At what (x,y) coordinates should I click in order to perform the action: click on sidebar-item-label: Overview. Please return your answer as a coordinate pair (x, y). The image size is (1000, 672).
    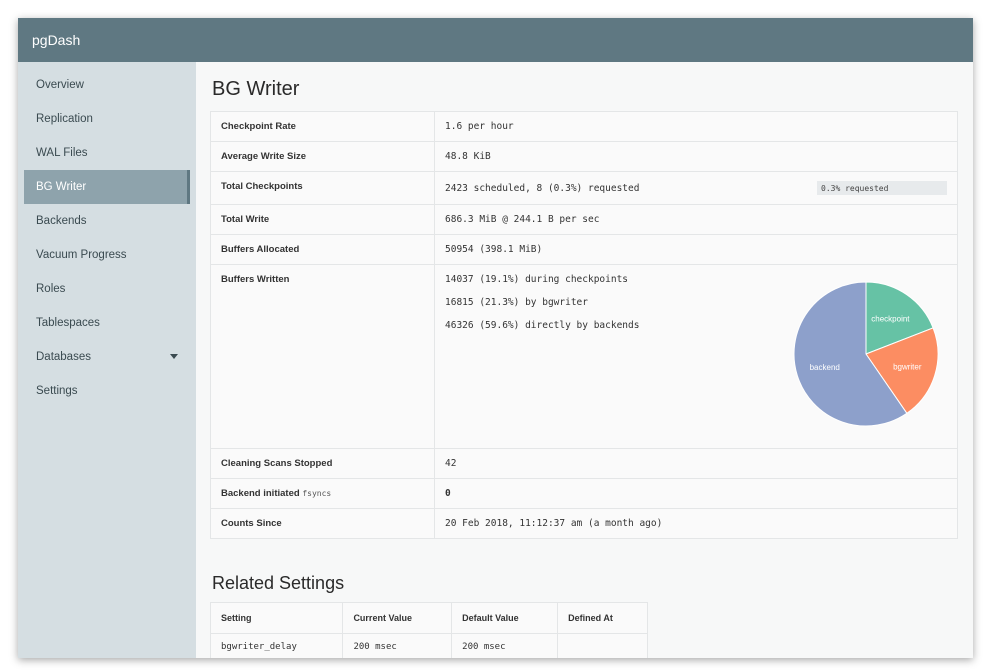
    Looking at the image, I should click on (60, 85).